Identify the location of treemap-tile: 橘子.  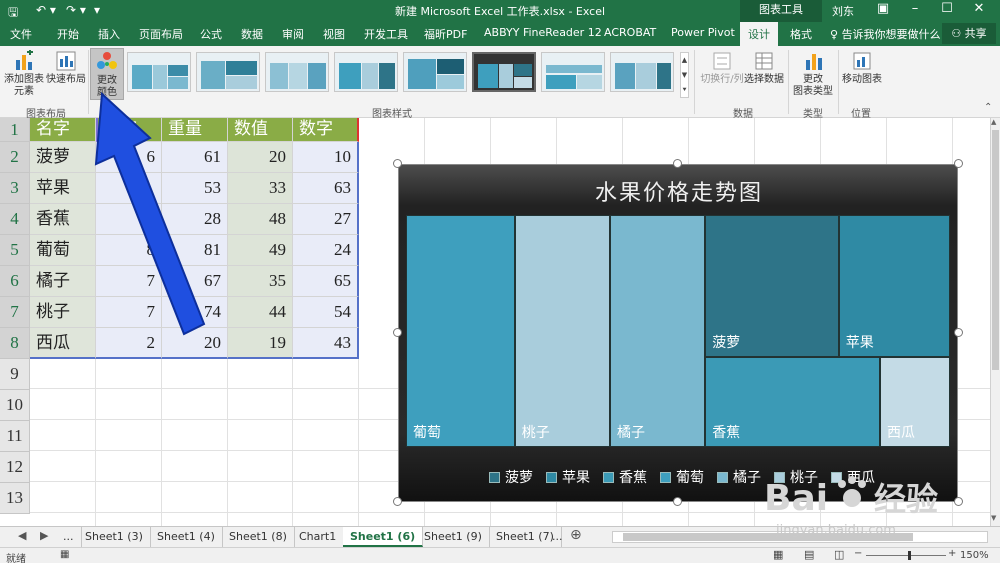
(658, 331).